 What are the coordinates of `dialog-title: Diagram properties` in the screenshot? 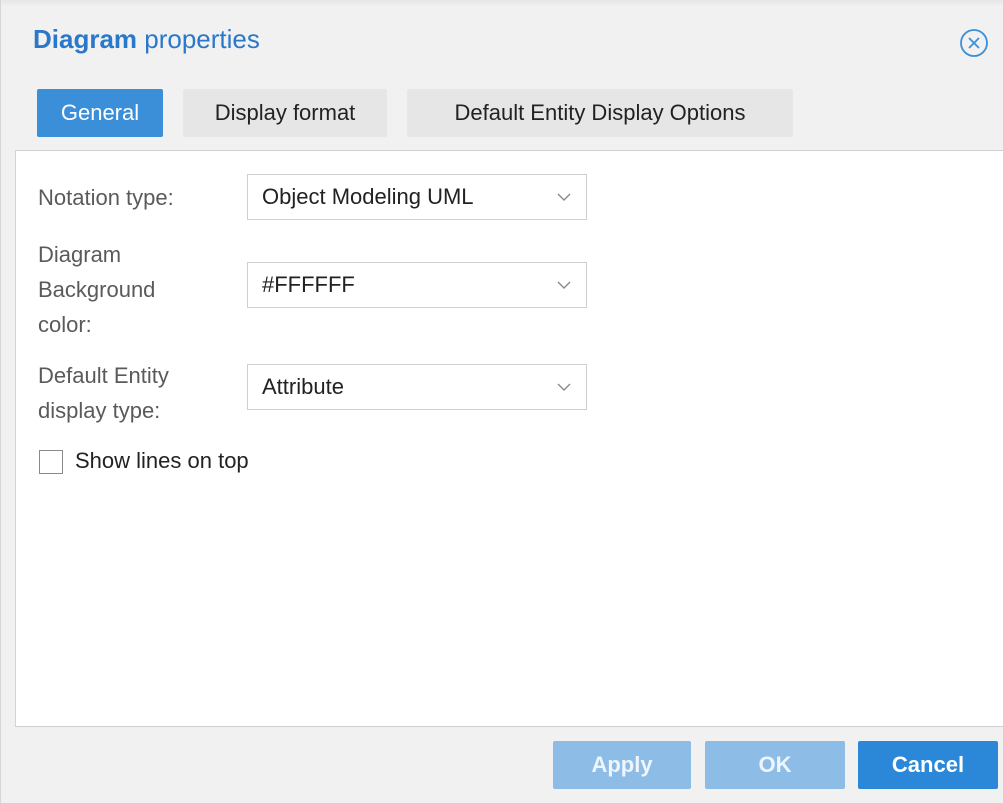 It's located at (146, 39).